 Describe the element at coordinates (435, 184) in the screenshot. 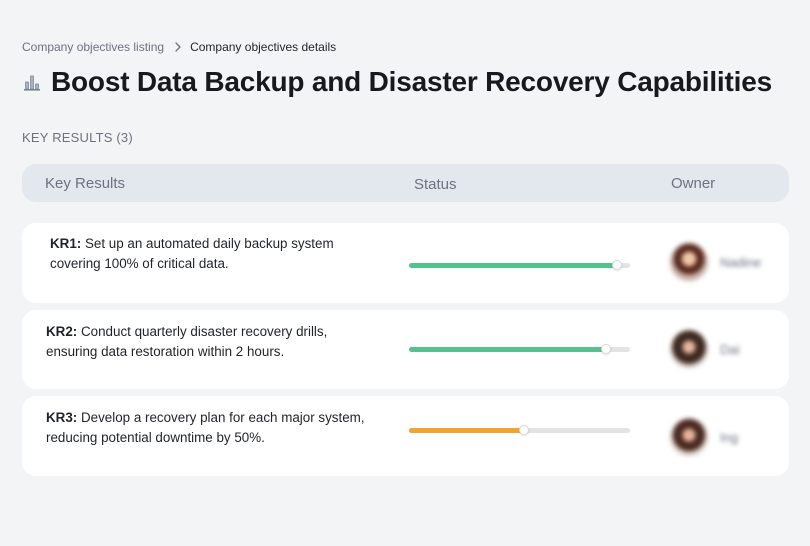

I see `column-header-status: Status` at that location.